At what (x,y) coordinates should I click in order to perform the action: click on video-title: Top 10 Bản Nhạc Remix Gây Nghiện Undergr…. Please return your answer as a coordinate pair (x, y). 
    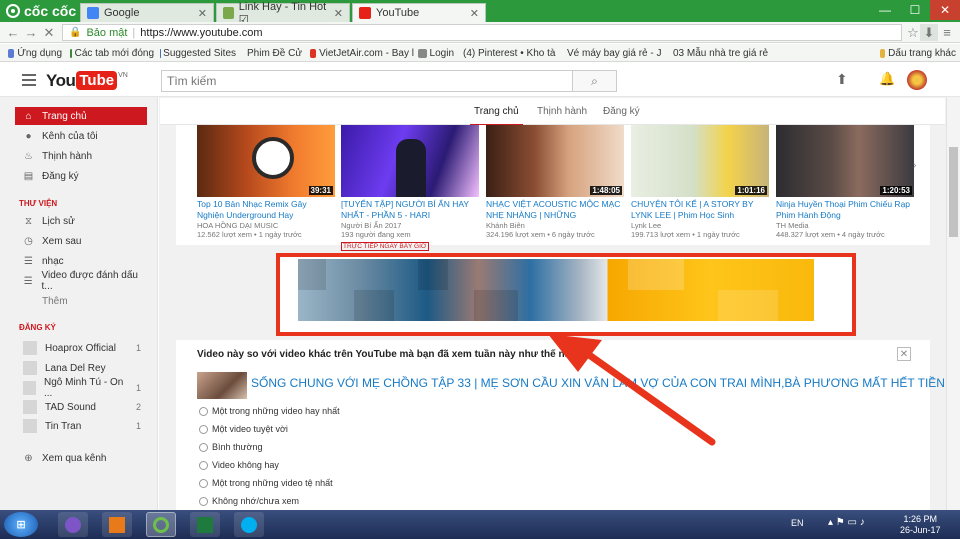
    Looking at the image, I should click on (266, 210).